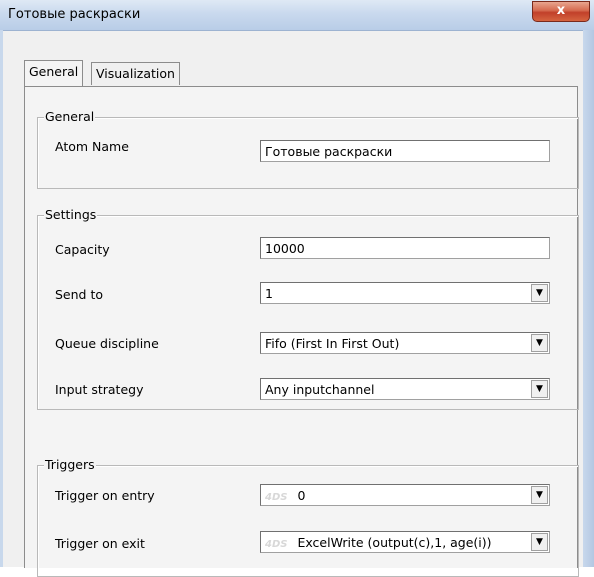 This screenshot has width=594, height=577. I want to click on tab-general-label: General, so click(54, 71).